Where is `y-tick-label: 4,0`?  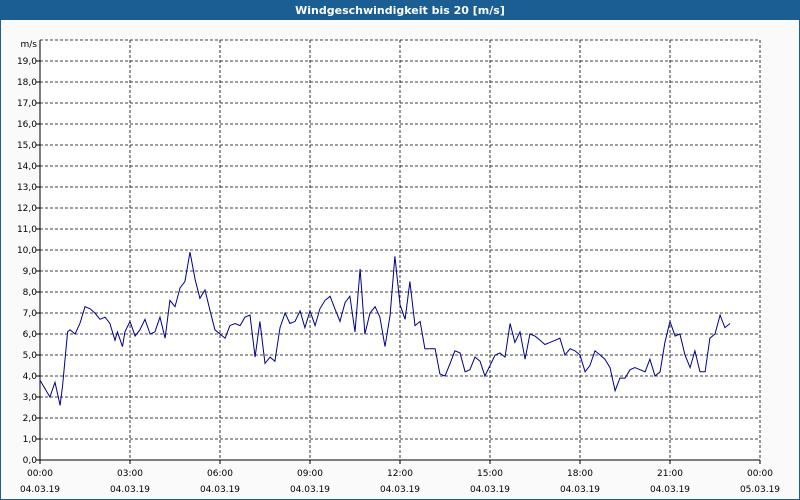 y-tick-label: 4,0 is located at coordinates (30, 377).